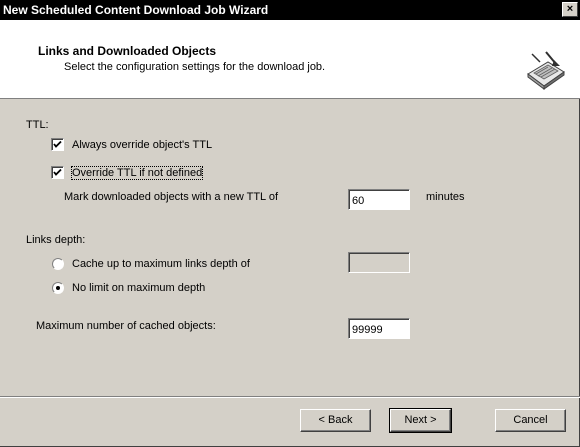 Image resolution: width=580 pixels, height=447 pixels. I want to click on button-separator, so click(290, 397).